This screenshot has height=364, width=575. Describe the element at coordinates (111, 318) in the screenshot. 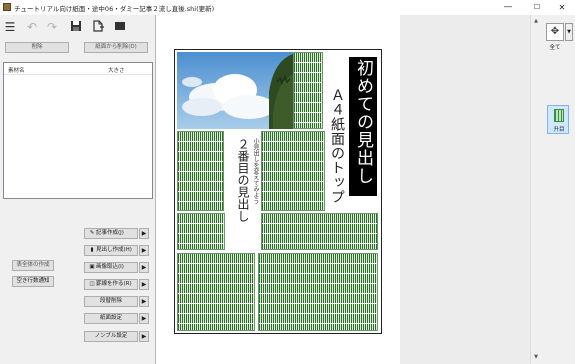

I see `page-settings-button: 紙面設定` at that location.